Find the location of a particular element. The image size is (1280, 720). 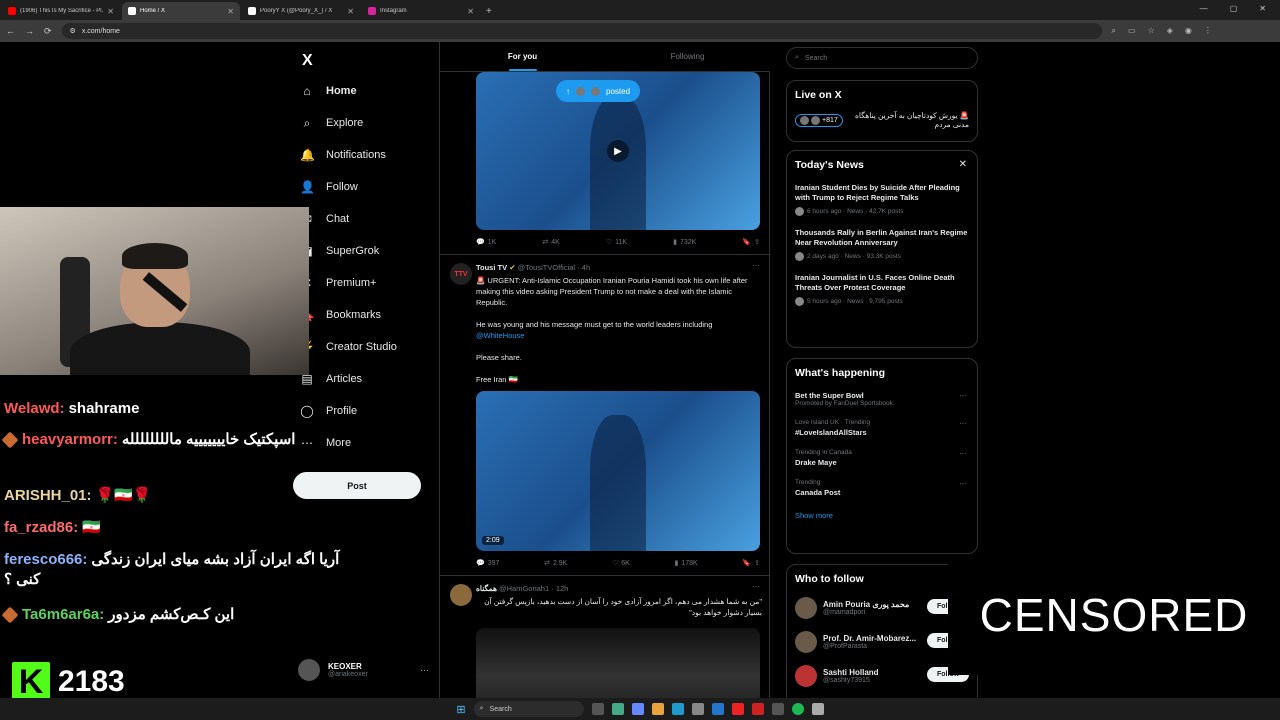

nav-notifications: 🔔 Notifications is located at coordinates (343, 155).